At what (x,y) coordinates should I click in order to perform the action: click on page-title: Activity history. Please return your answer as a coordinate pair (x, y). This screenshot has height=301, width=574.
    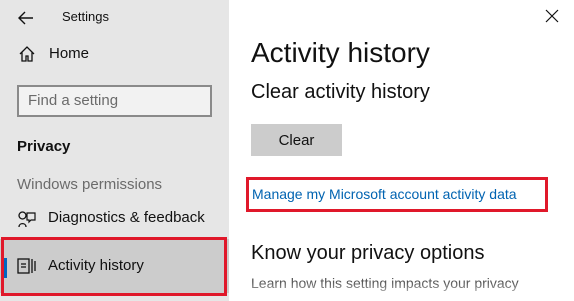
    Looking at the image, I should click on (340, 52).